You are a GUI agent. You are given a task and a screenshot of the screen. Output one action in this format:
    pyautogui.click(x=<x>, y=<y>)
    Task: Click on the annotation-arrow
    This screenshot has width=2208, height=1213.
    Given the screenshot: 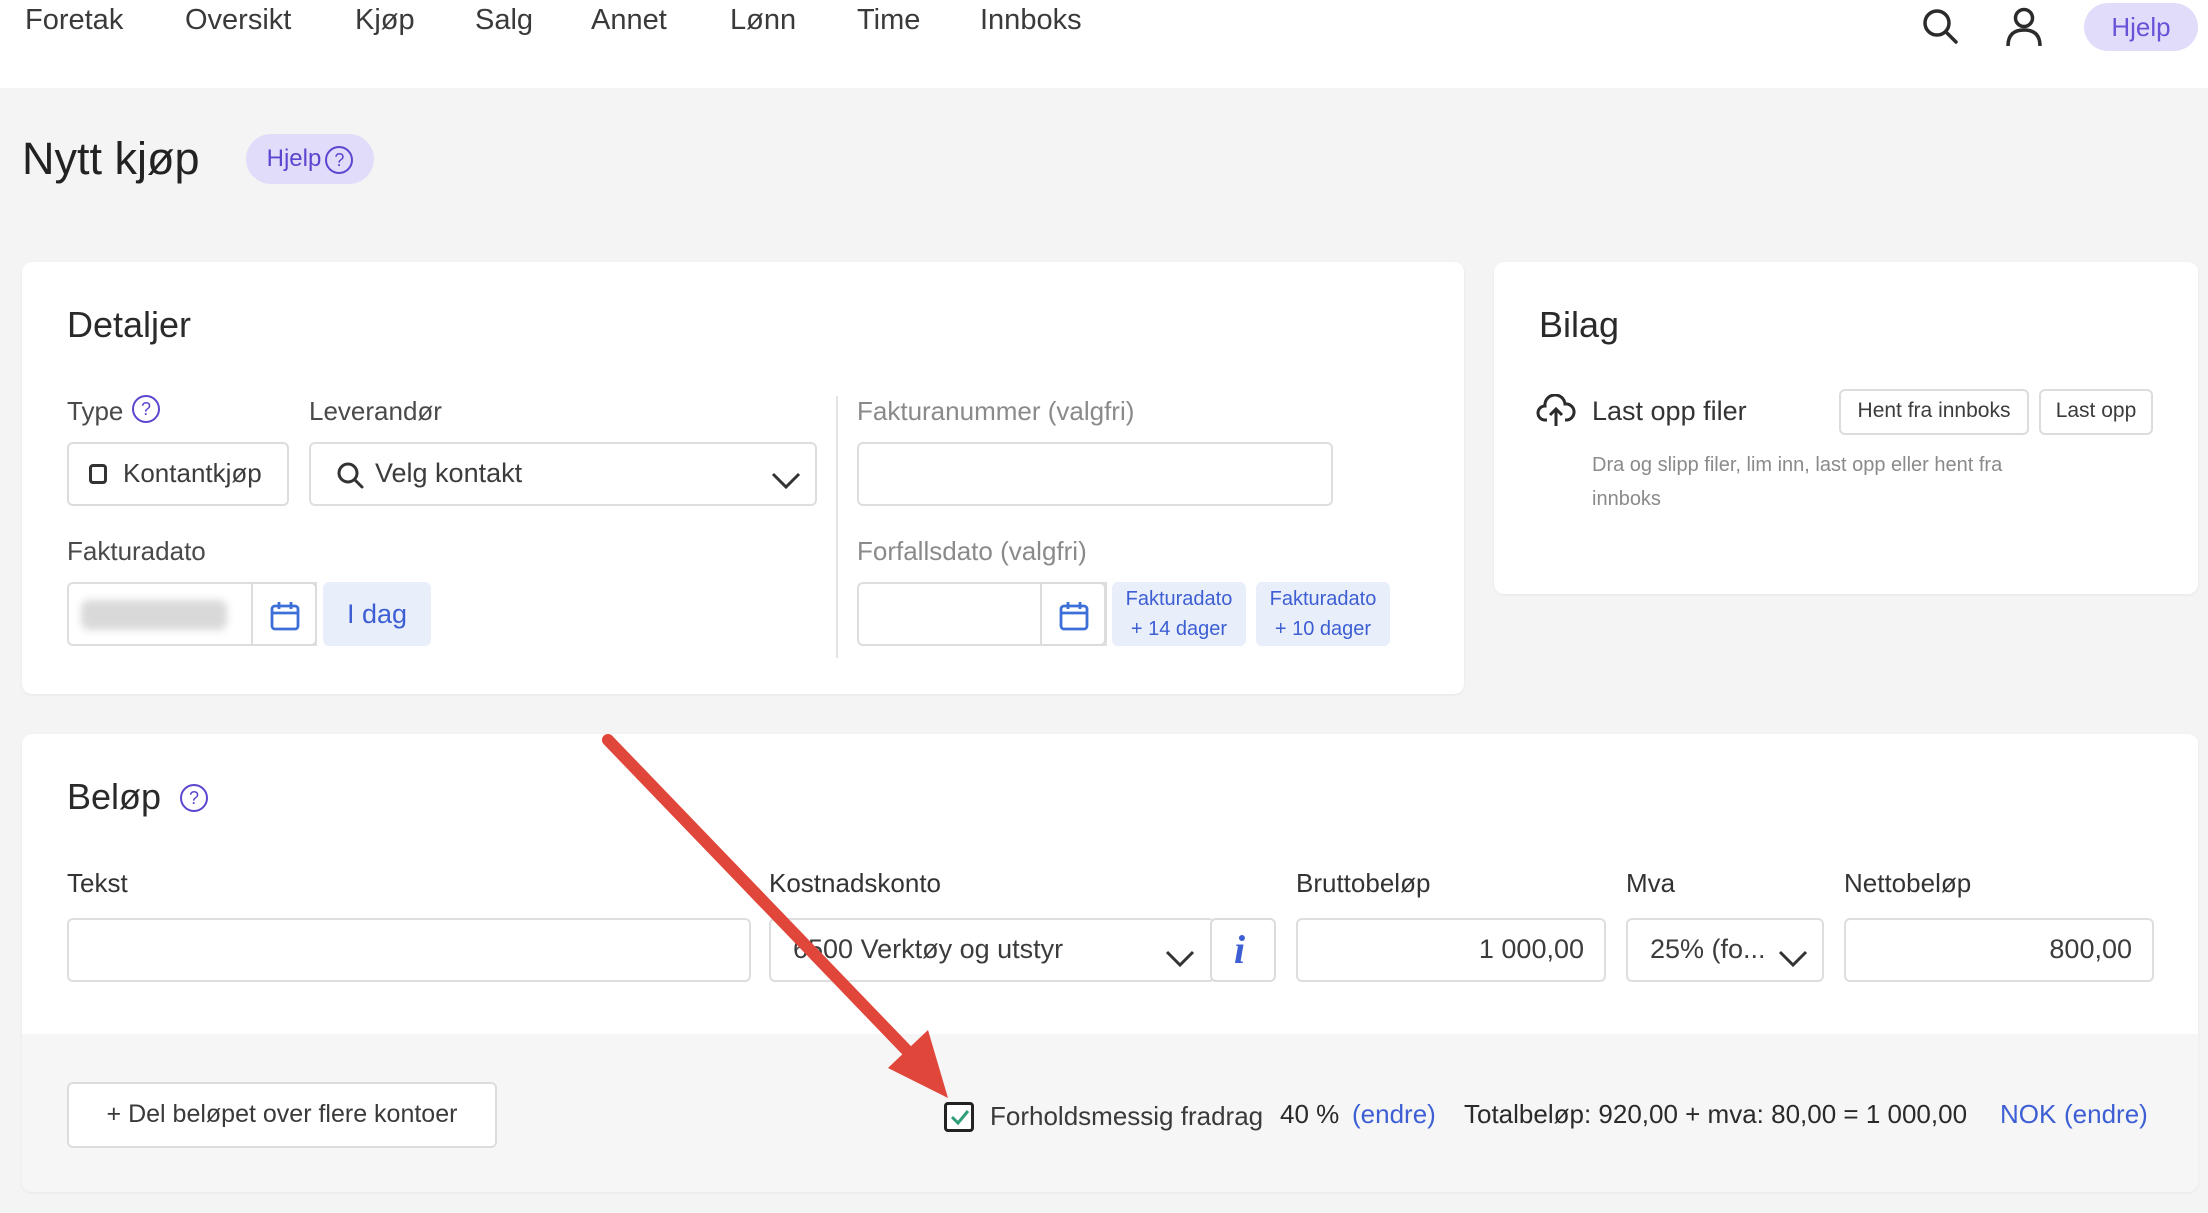 What is the action you would take?
    pyautogui.click(x=775, y=916)
    